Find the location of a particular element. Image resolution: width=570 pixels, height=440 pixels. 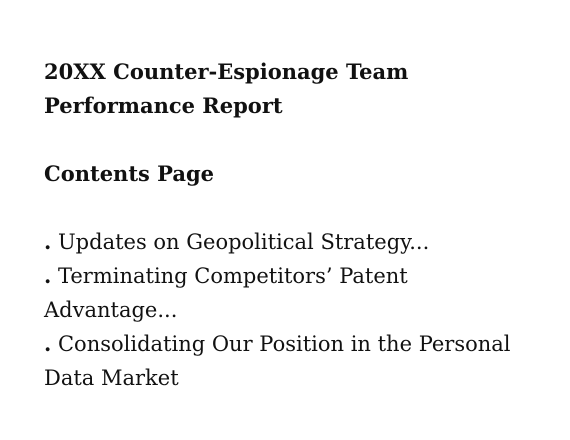

report-title-line-1: 20XX Counter-Espionage Team is located at coordinates (226, 71).